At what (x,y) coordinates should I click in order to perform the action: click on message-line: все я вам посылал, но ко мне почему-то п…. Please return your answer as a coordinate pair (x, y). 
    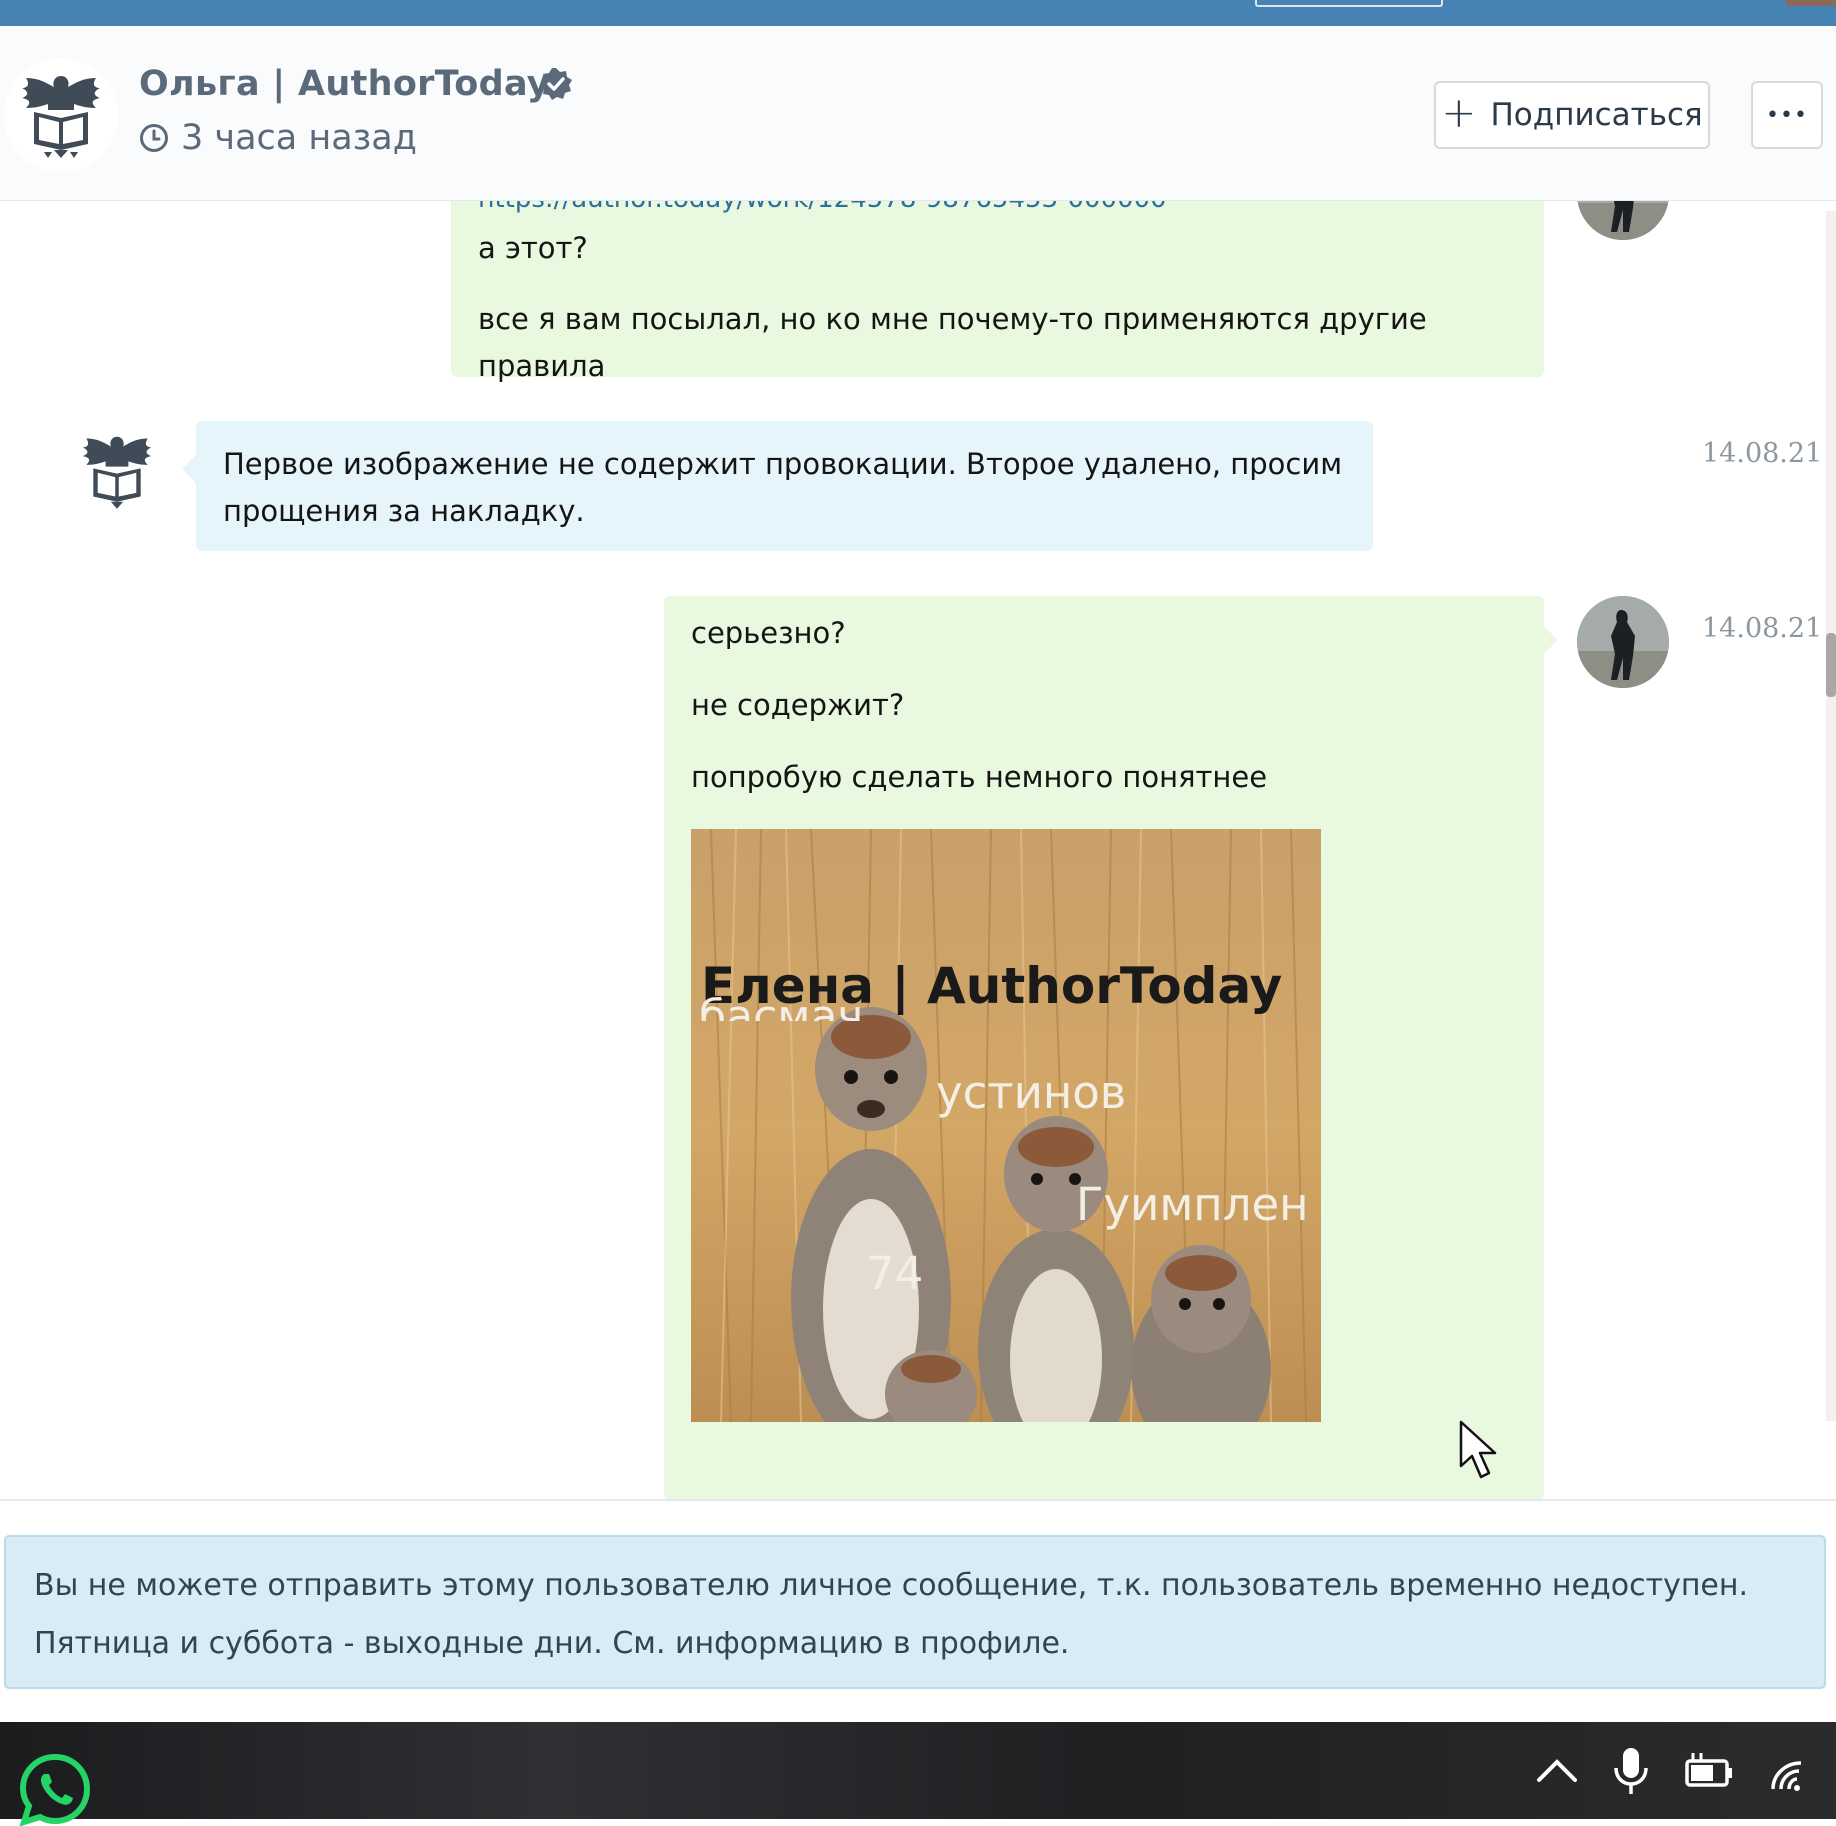
    Looking at the image, I should click on (952, 342).